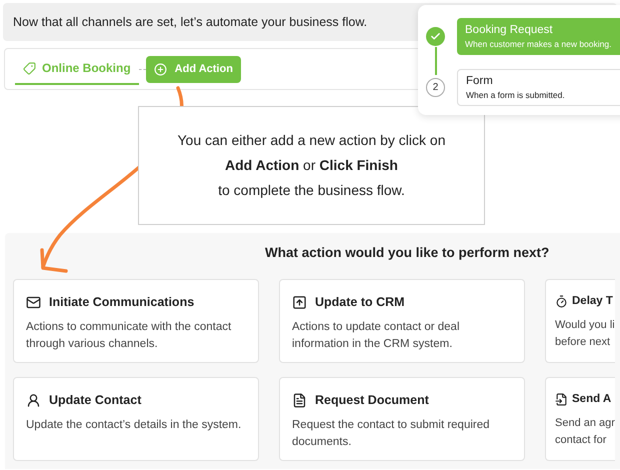  What do you see at coordinates (95, 400) in the screenshot?
I see `action-title: Update Contact` at bounding box center [95, 400].